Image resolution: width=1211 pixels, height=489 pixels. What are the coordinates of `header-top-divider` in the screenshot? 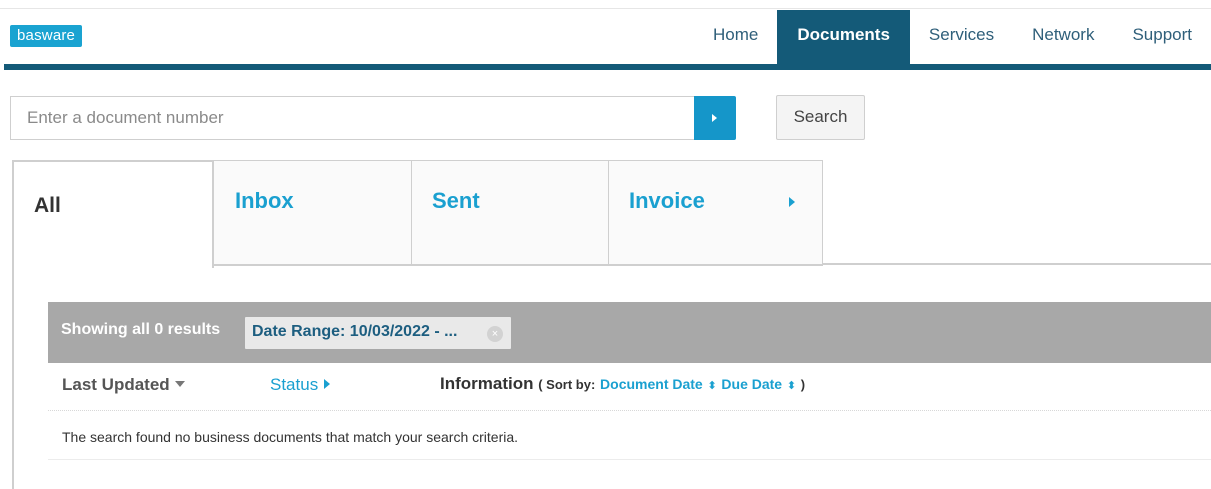 It's located at (605, 8).